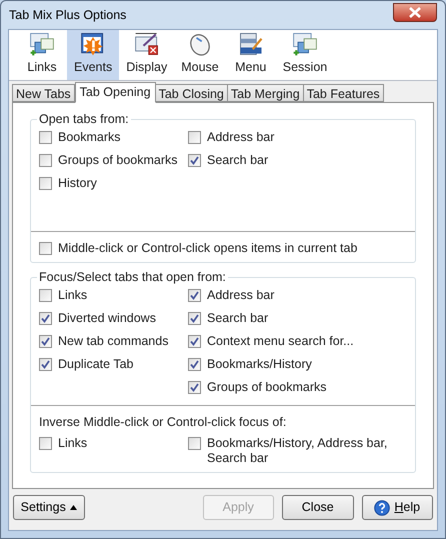 This screenshot has width=446, height=539. I want to click on tab: Tab Merging, so click(265, 93).